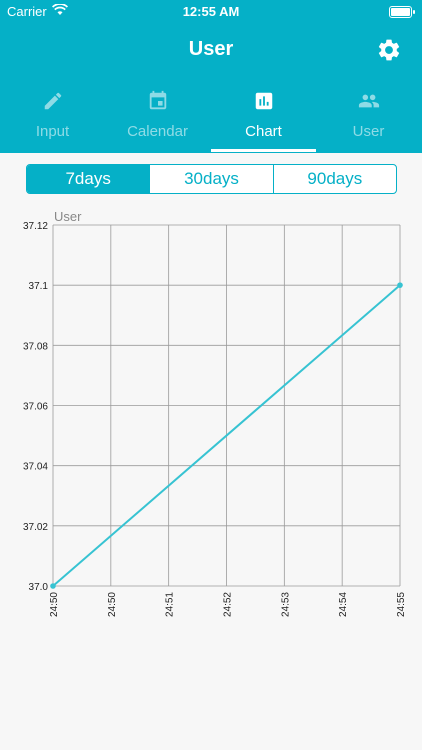 The width and height of the screenshot is (422, 750). I want to click on tab-chart-label: Chart, so click(263, 131).